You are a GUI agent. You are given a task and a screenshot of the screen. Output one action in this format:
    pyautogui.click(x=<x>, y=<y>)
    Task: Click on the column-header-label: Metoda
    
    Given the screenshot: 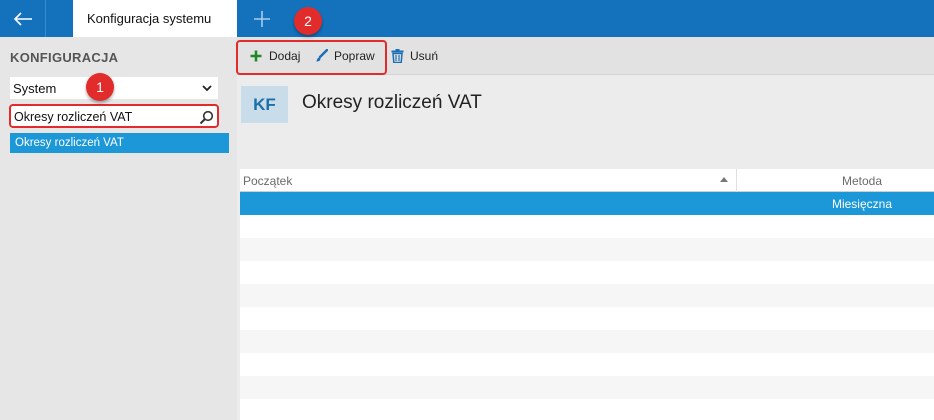 What is the action you would take?
    pyautogui.click(x=861, y=180)
    